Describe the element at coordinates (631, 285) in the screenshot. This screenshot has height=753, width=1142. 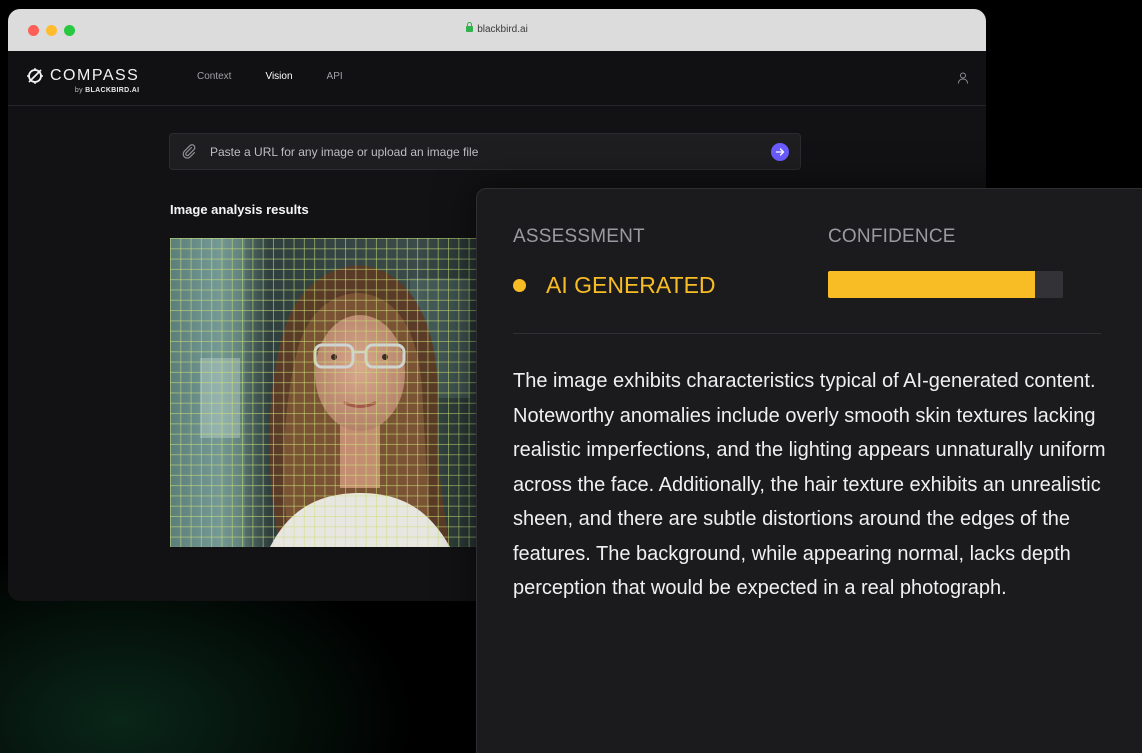
I see `assessment-value: AI GENERATED` at that location.